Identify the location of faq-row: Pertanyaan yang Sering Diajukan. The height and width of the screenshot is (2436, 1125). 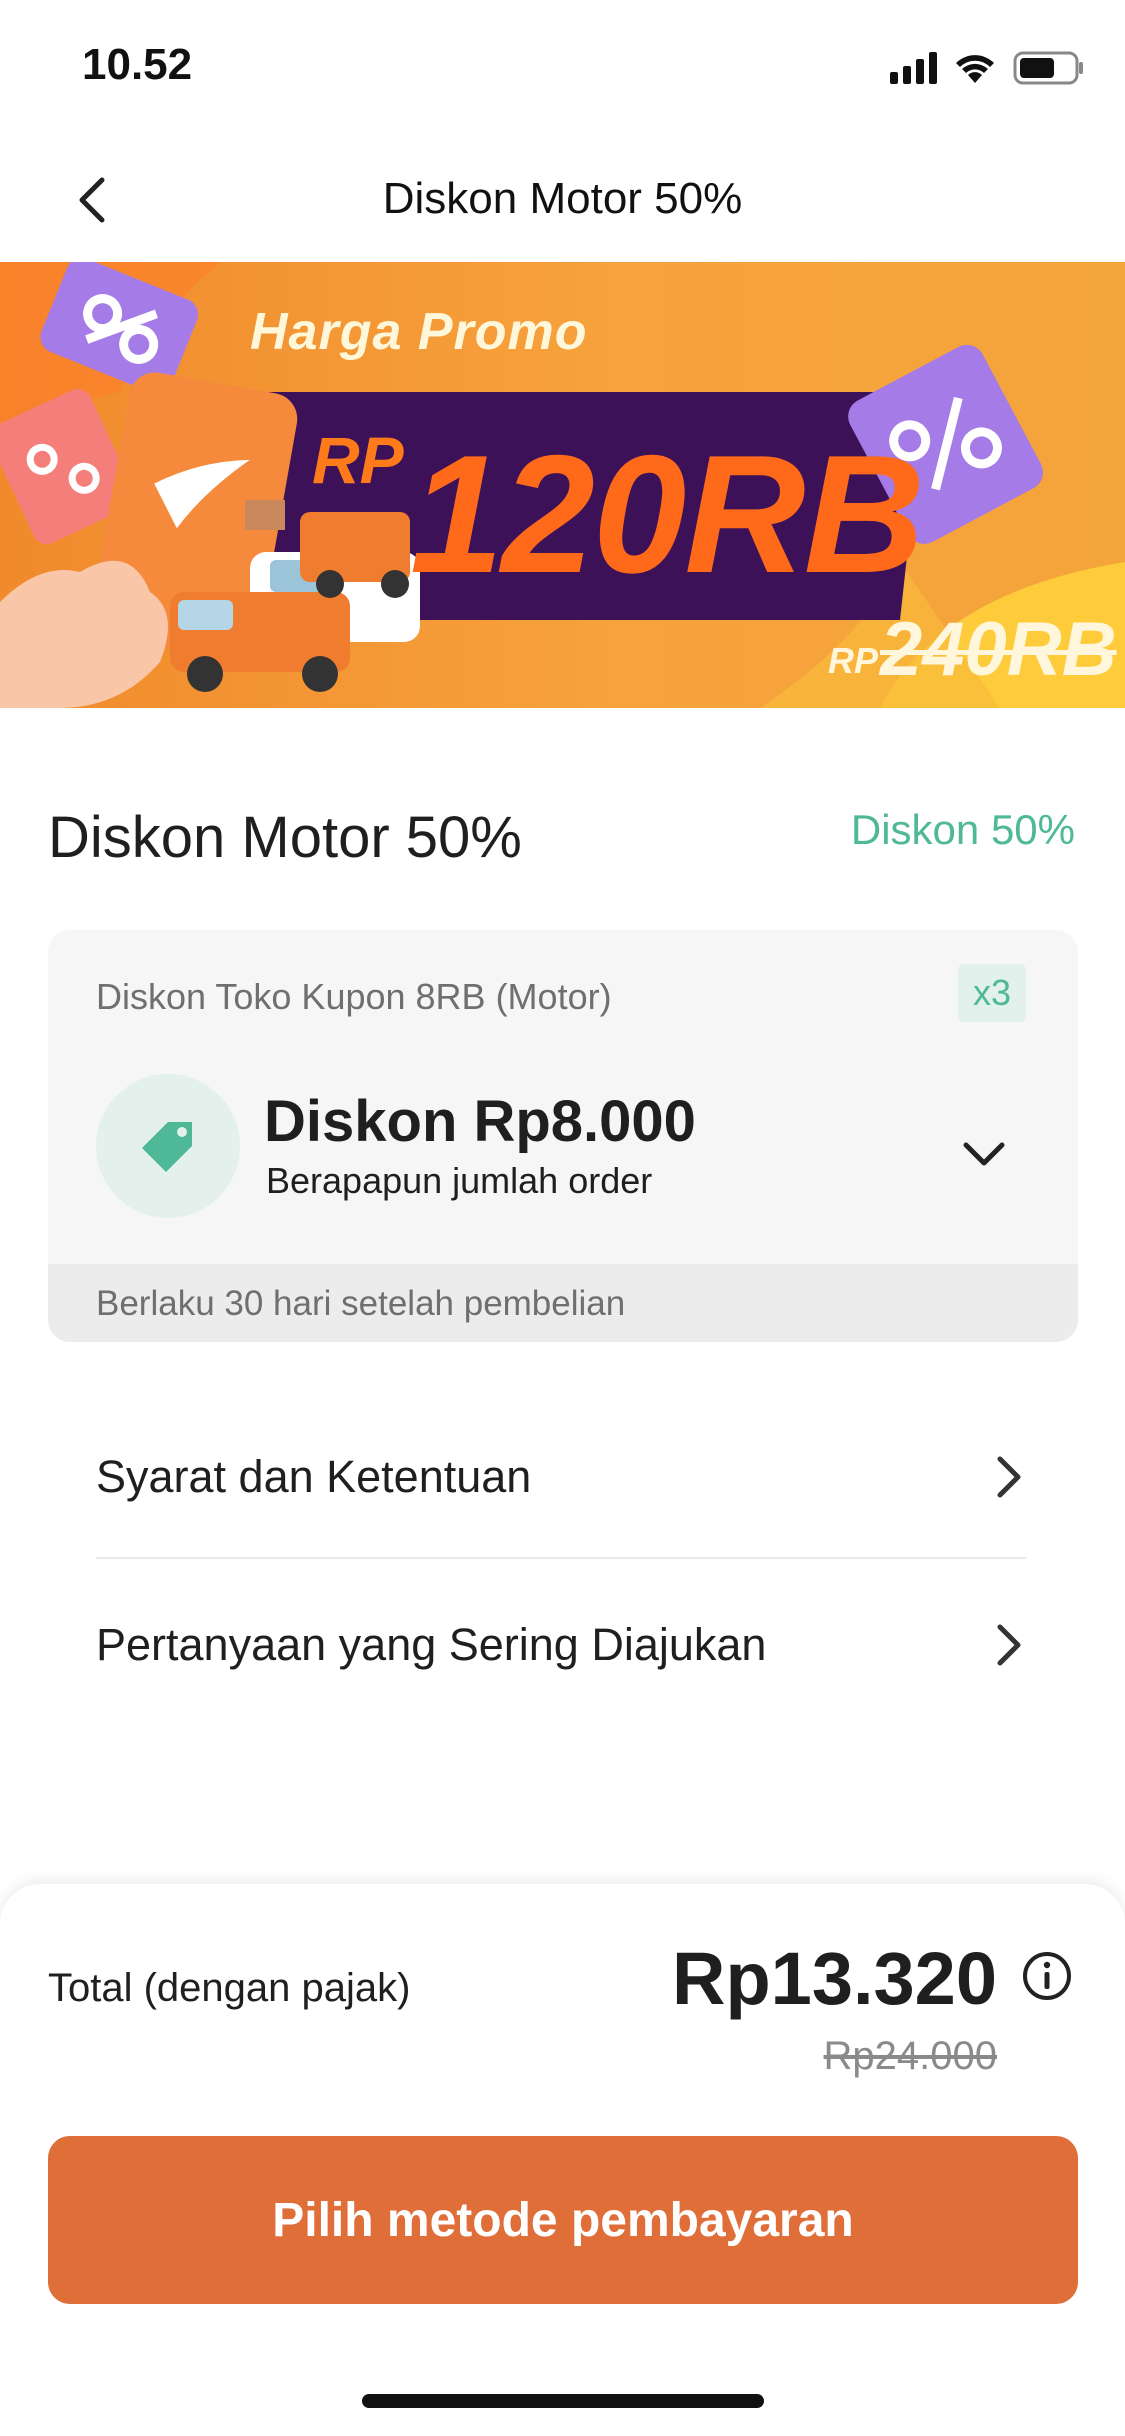
(561, 1645).